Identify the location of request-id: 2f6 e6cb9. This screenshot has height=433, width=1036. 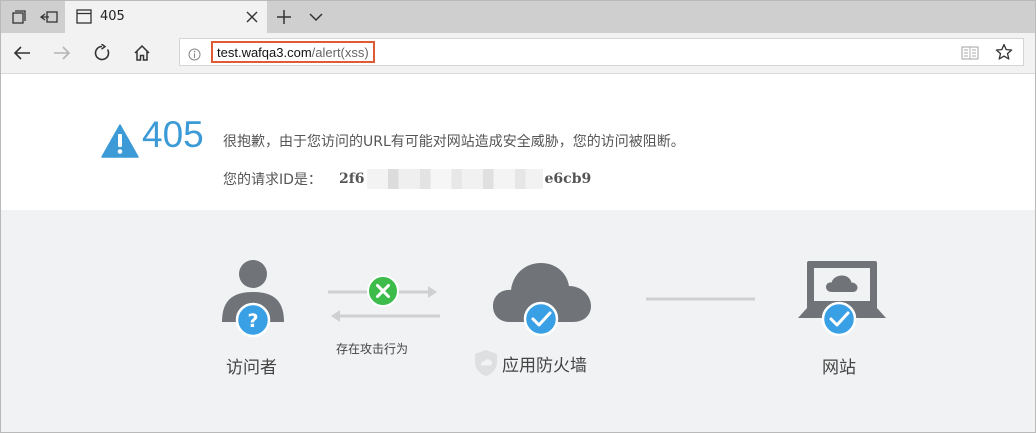
(465, 179).